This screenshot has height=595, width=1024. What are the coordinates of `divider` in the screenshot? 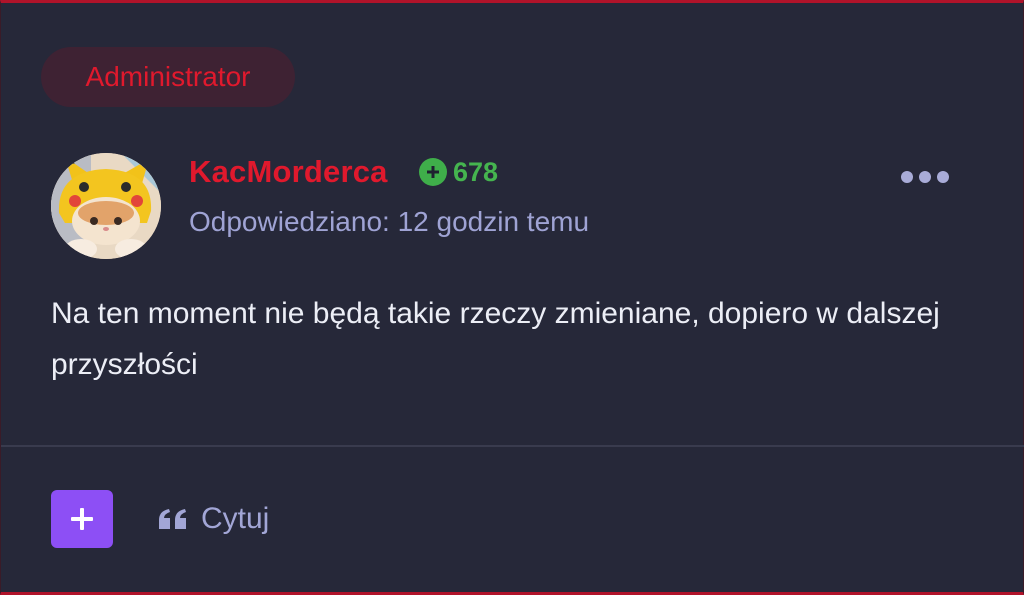 It's located at (512, 446).